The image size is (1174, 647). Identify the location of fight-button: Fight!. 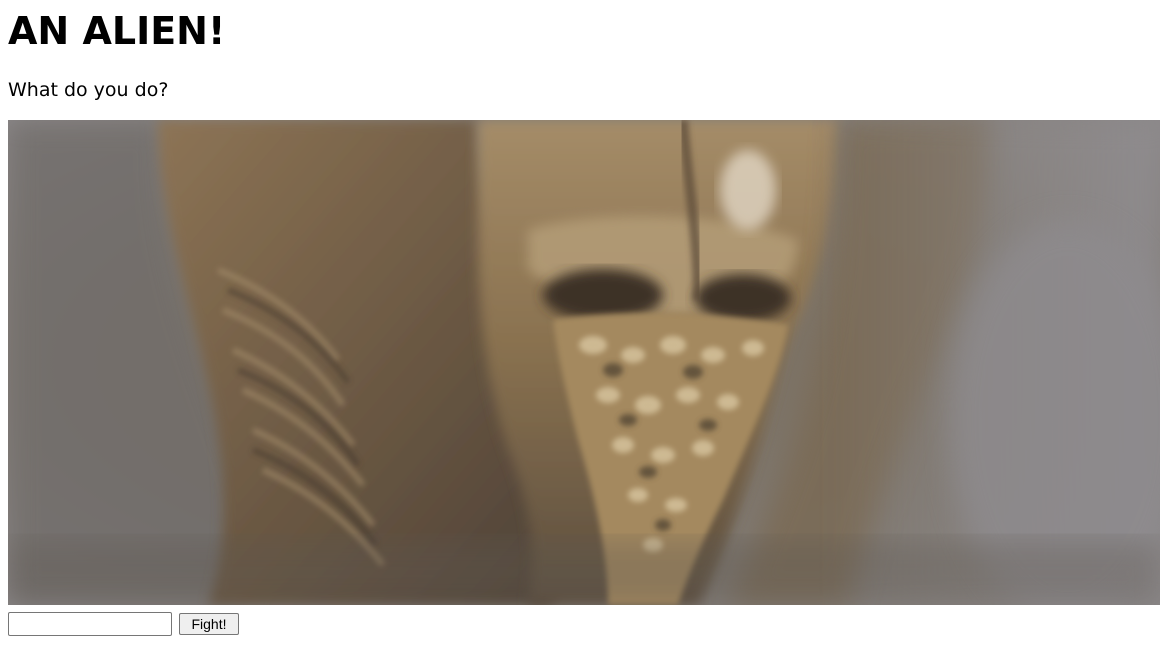
(209, 624).